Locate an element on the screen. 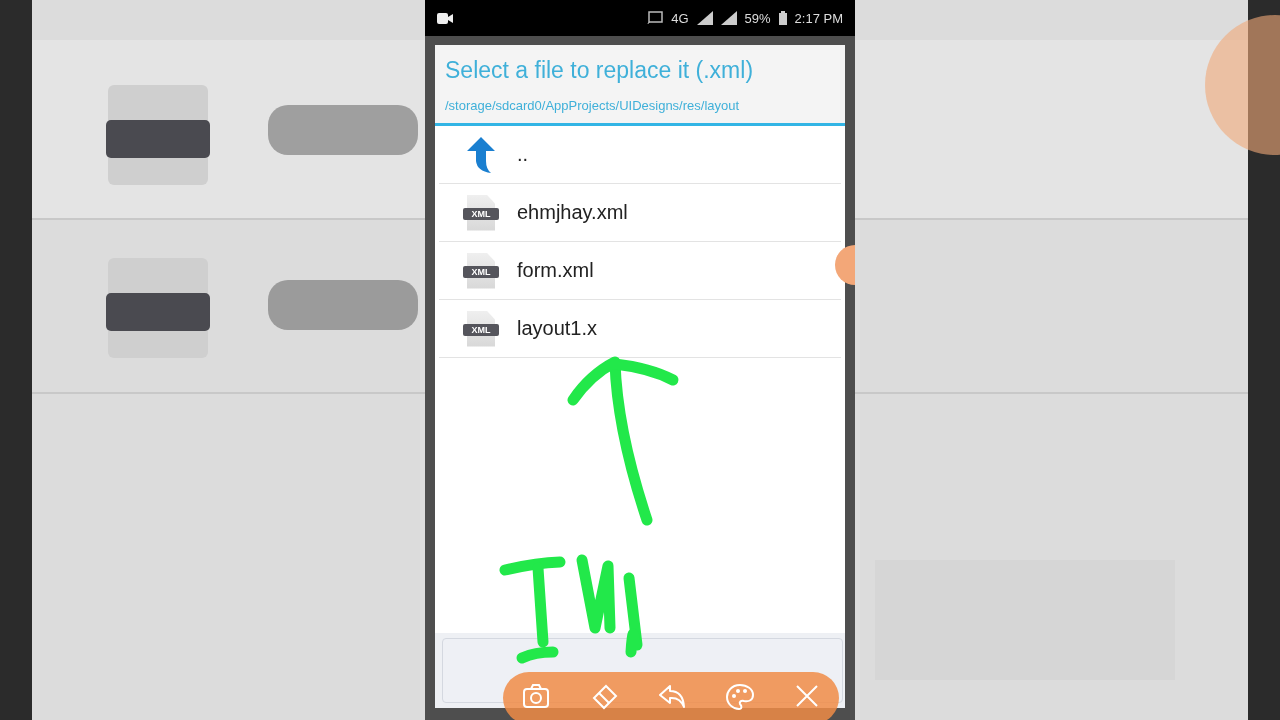 The width and height of the screenshot is (1280, 720). cast-icon is located at coordinates (655, 18).